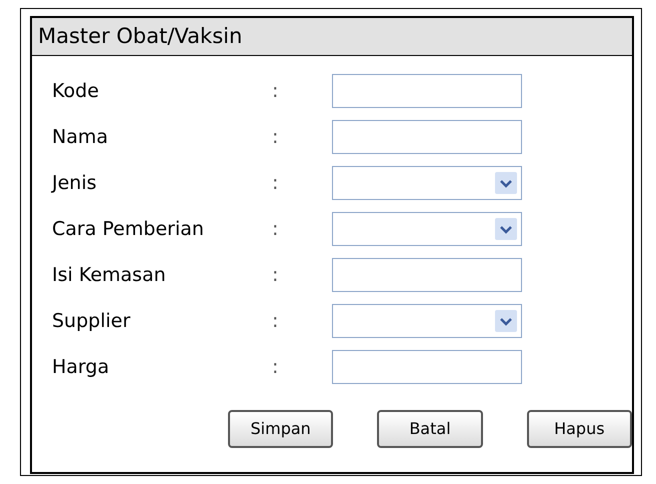 The height and width of the screenshot is (484, 656). I want to click on form-button: Batal, so click(430, 429).